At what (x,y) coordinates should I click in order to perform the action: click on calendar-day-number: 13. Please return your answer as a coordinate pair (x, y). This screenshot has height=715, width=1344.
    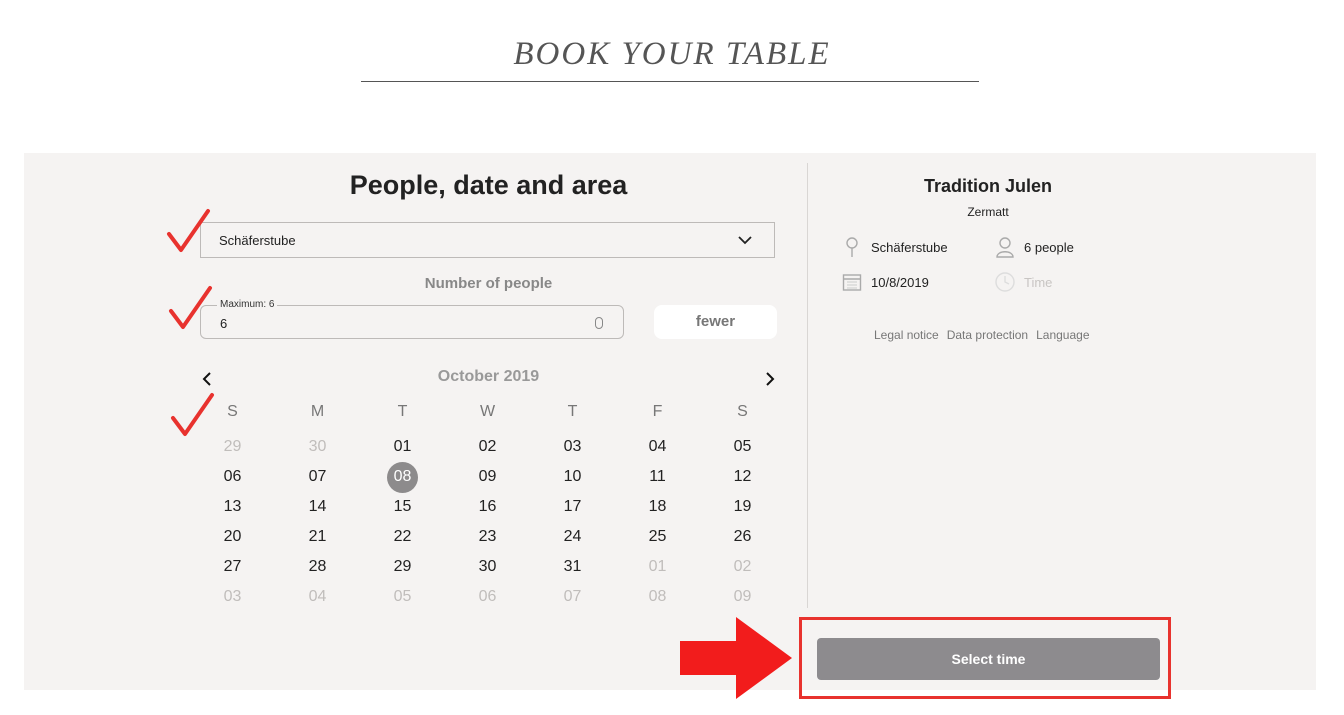
    Looking at the image, I should click on (232, 506).